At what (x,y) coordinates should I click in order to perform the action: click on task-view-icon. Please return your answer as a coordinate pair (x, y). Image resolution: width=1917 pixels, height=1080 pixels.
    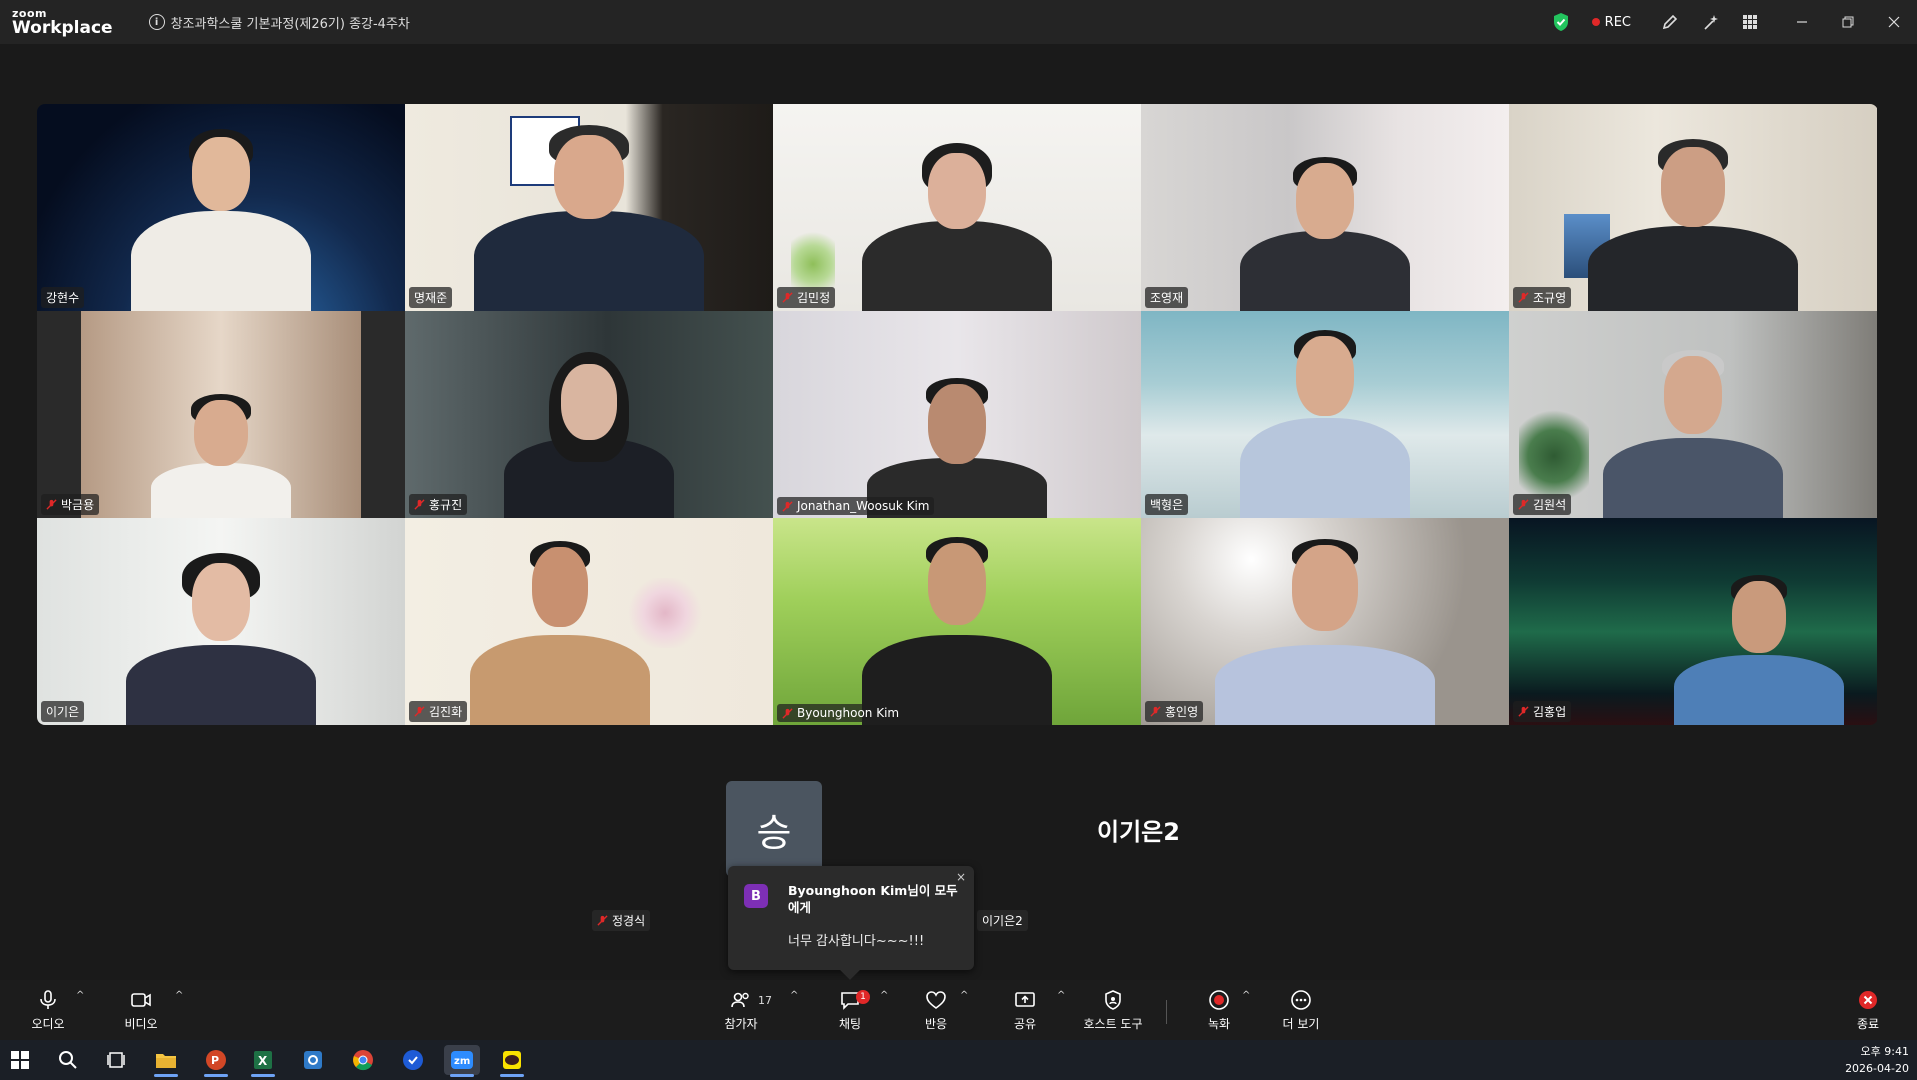
    Looking at the image, I should click on (116, 1060).